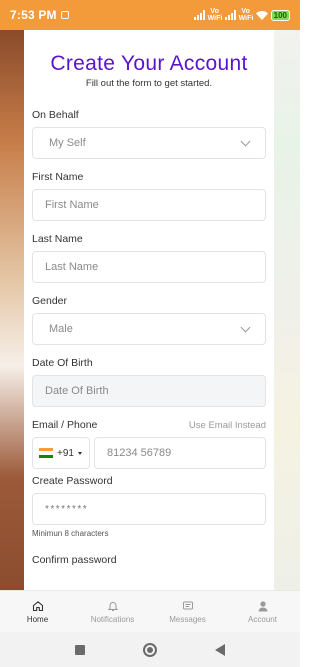  What do you see at coordinates (65, 453) in the screenshot?
I see `country-code-value: +91` at bounding box center [65, 453].